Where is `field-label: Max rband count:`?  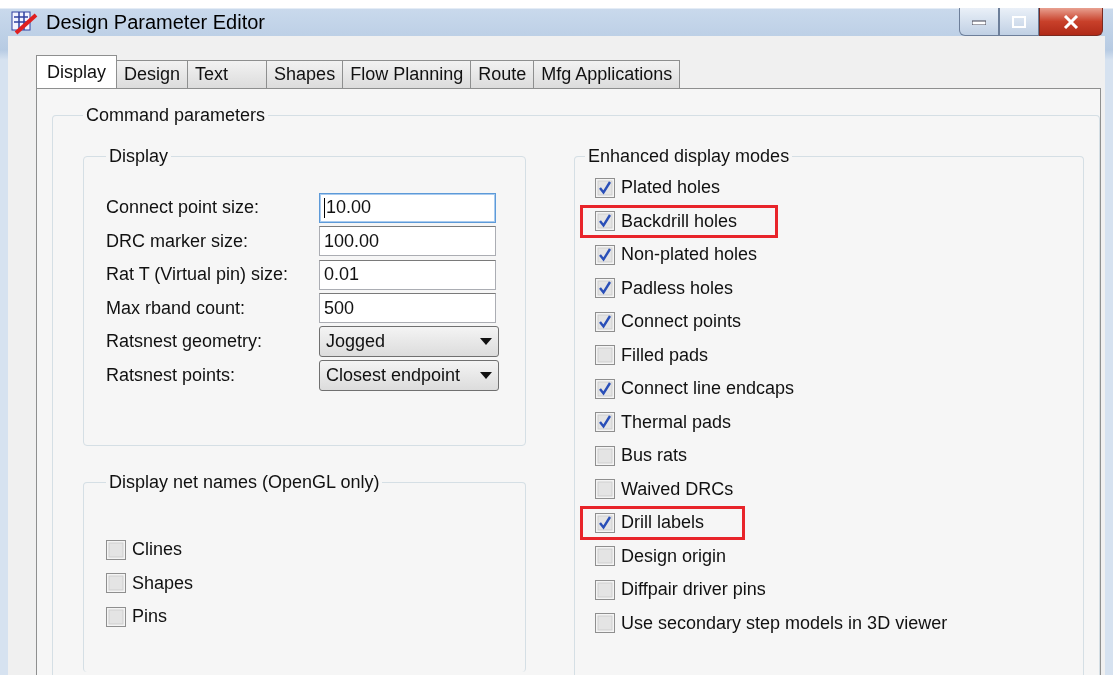 field-label: Max rband count: is located at coordinates (176, 308).